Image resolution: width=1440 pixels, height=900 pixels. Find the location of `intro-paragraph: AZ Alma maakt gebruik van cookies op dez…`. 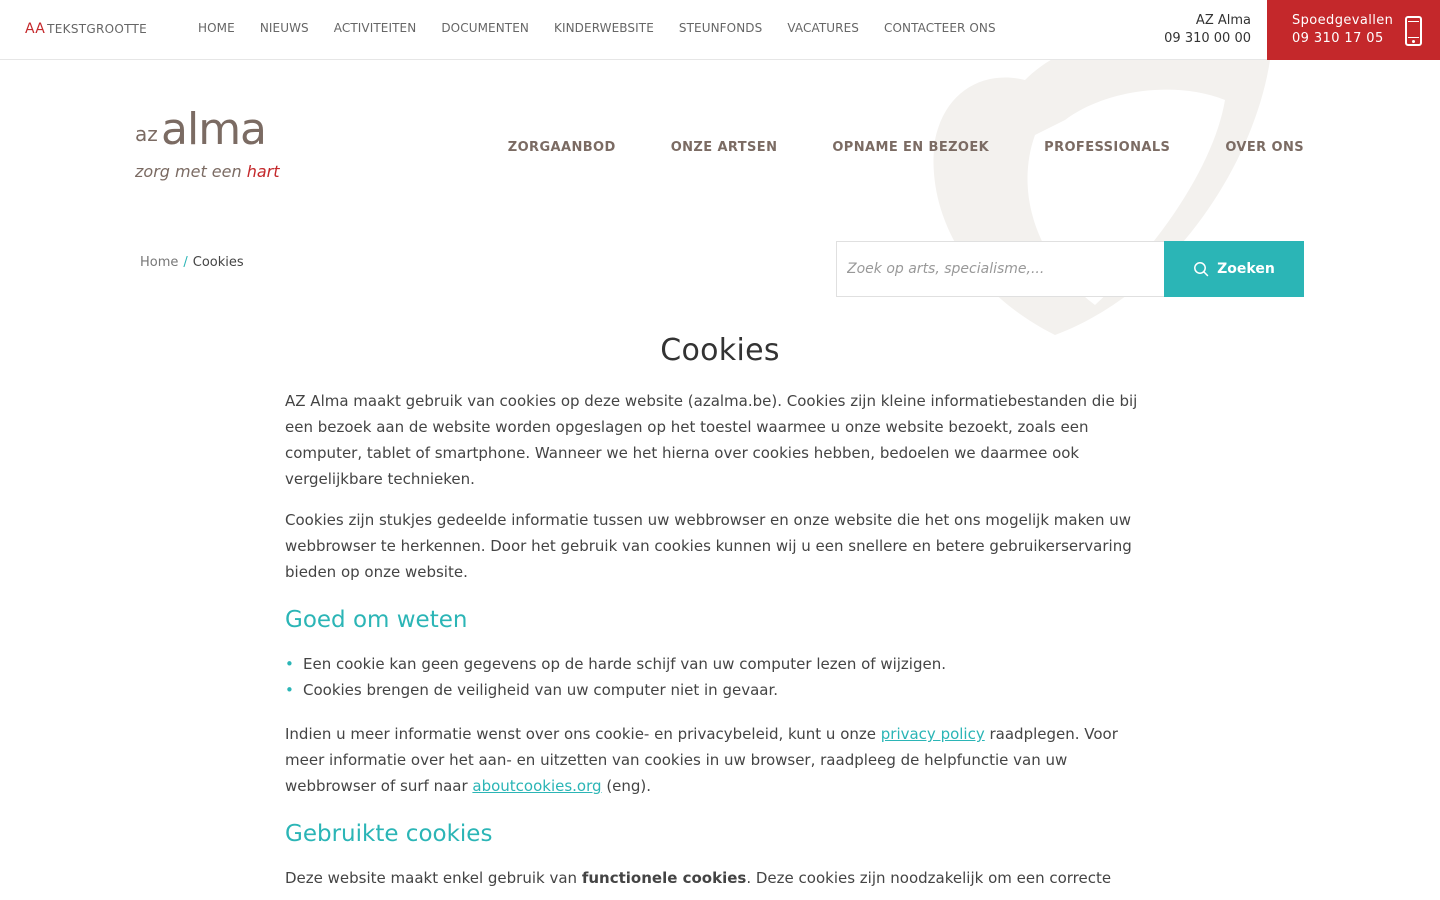

intro-paragraph: AZ Alma maakt gebruik van cookies op dez… is located at coordinates (711, 440).